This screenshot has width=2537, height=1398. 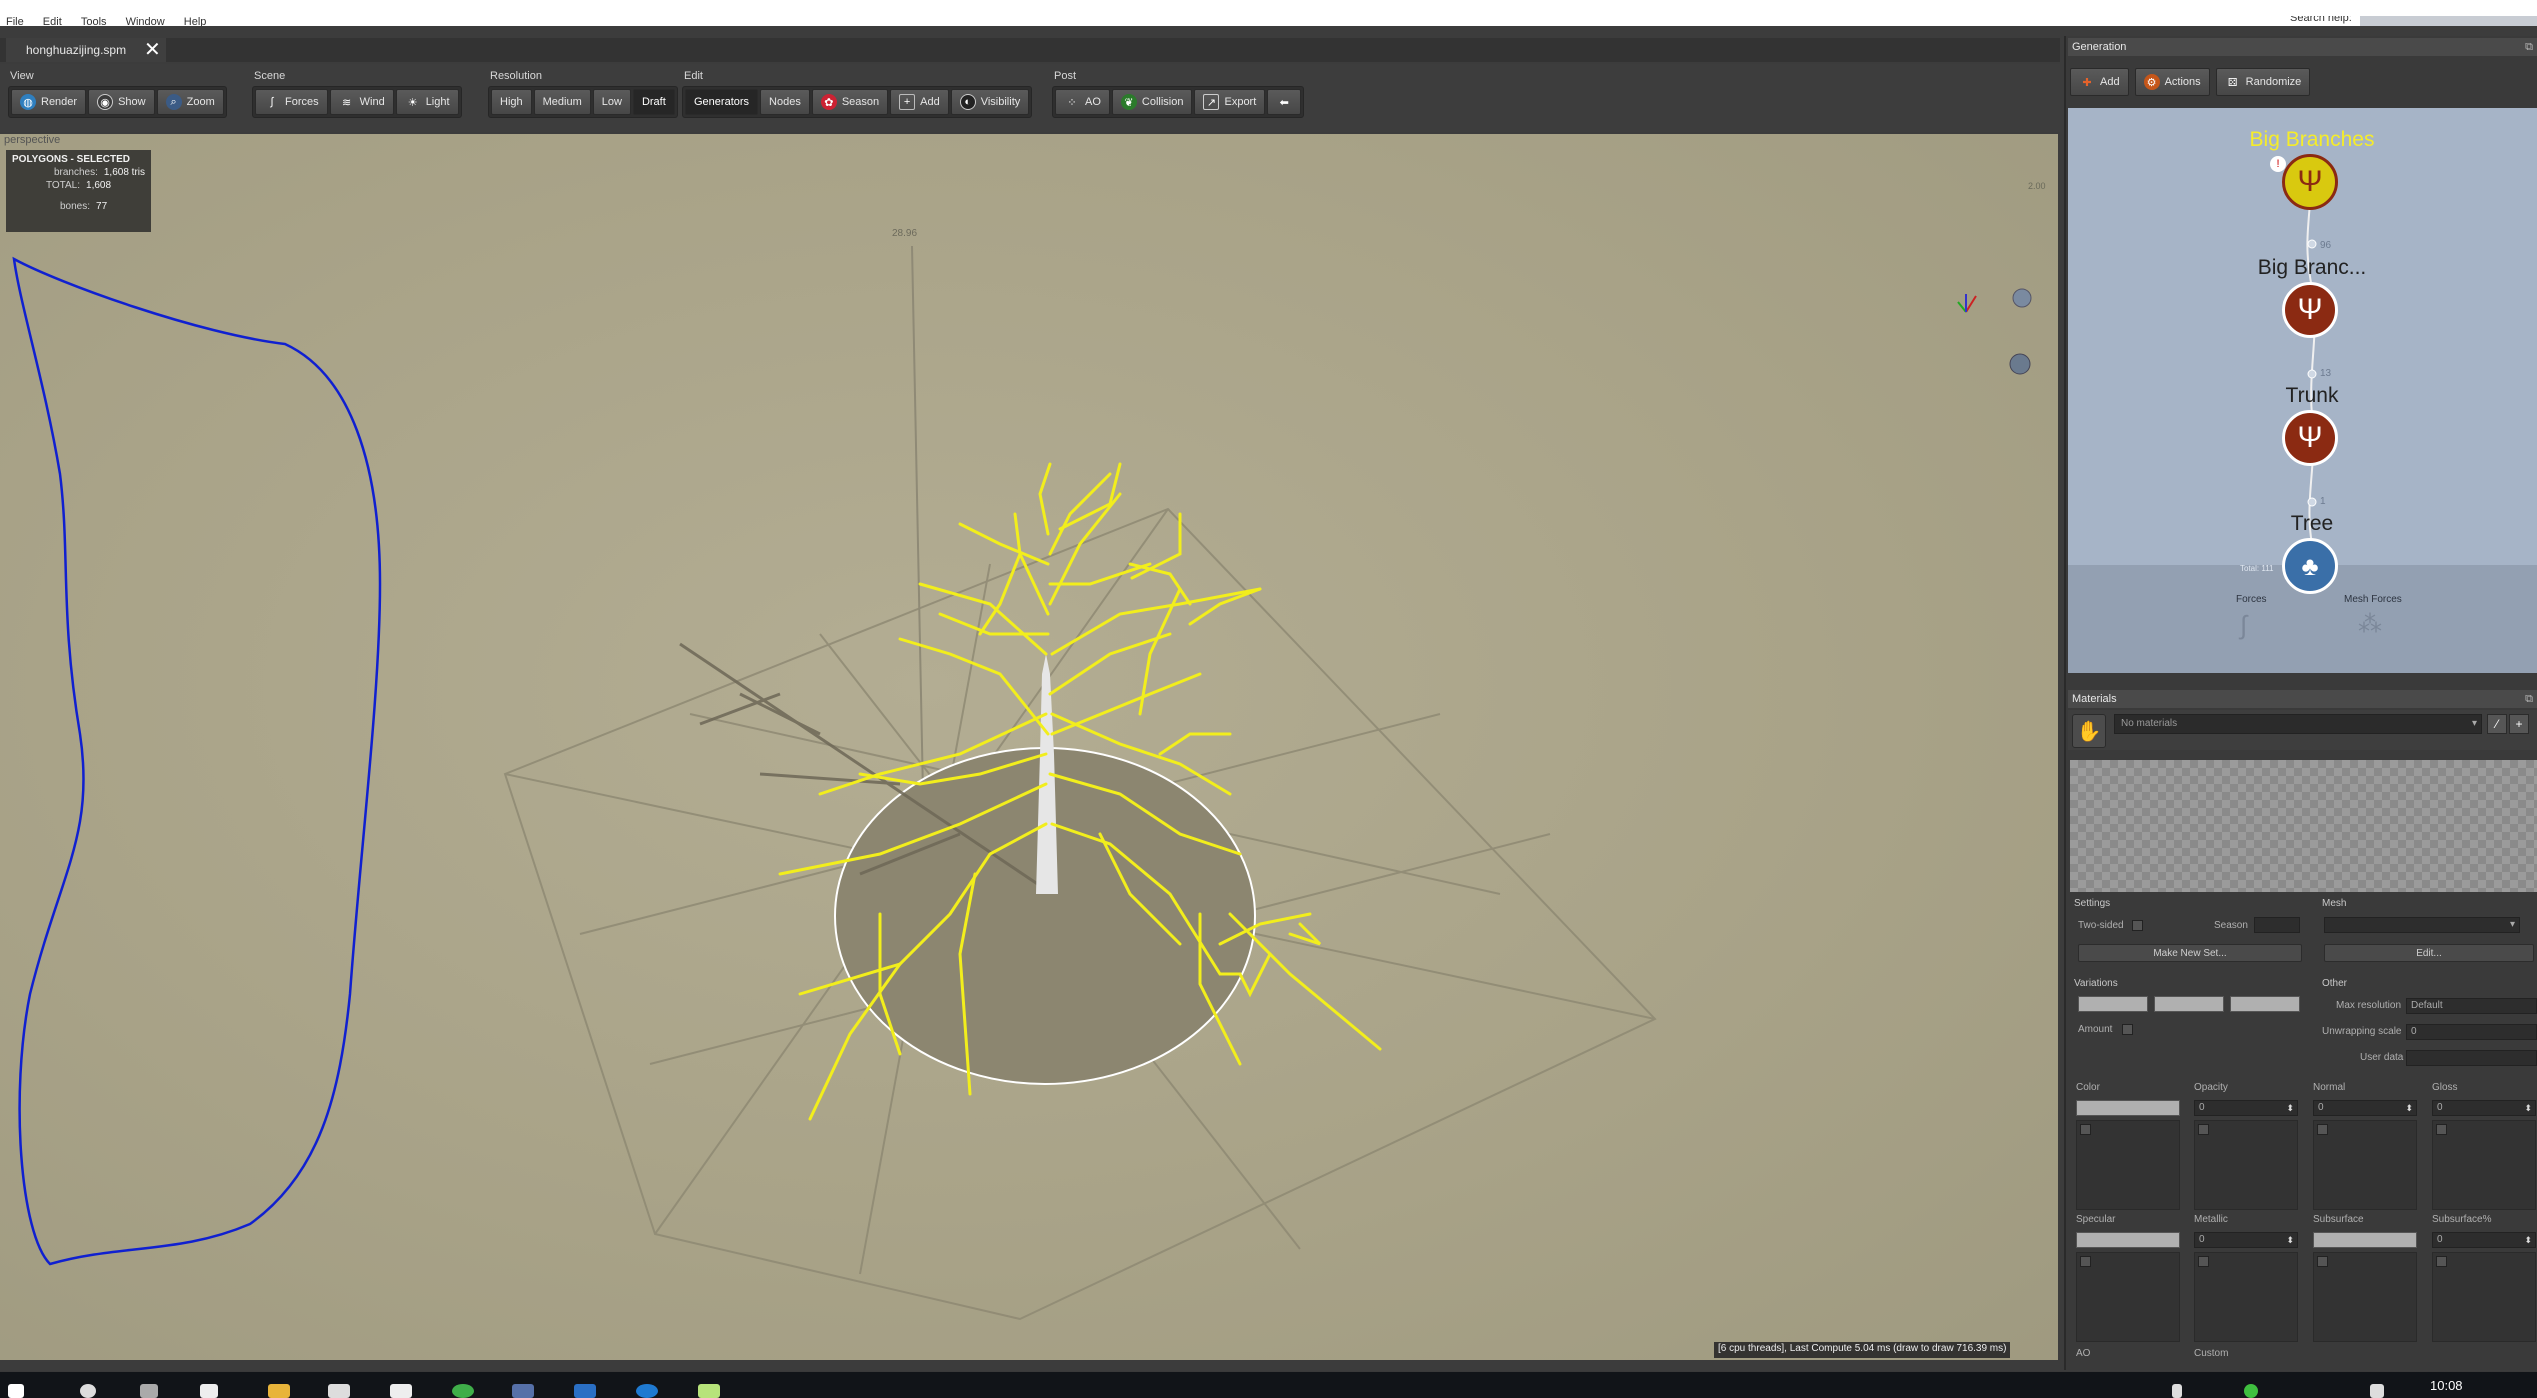 I want to click on show-button-label: Show, so click(x=132, y=102).